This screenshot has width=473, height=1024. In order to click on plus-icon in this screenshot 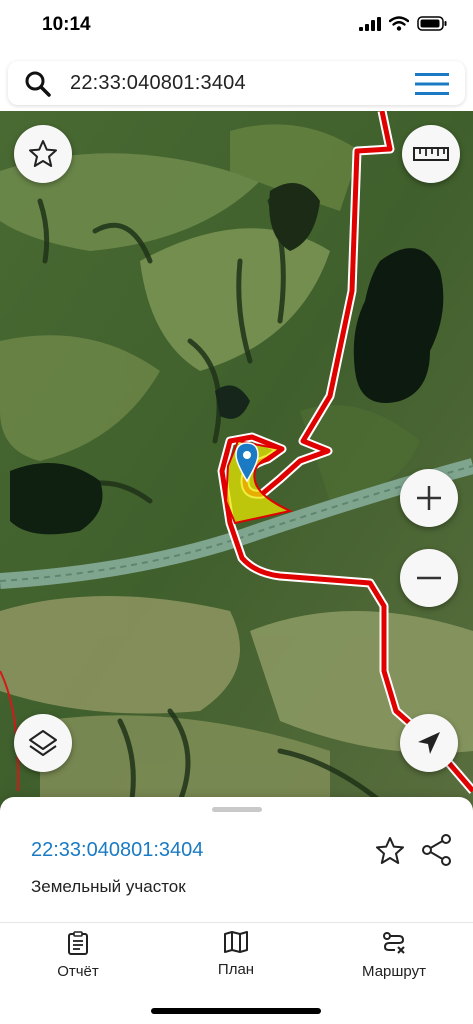, I will do `click(429, 498)`.